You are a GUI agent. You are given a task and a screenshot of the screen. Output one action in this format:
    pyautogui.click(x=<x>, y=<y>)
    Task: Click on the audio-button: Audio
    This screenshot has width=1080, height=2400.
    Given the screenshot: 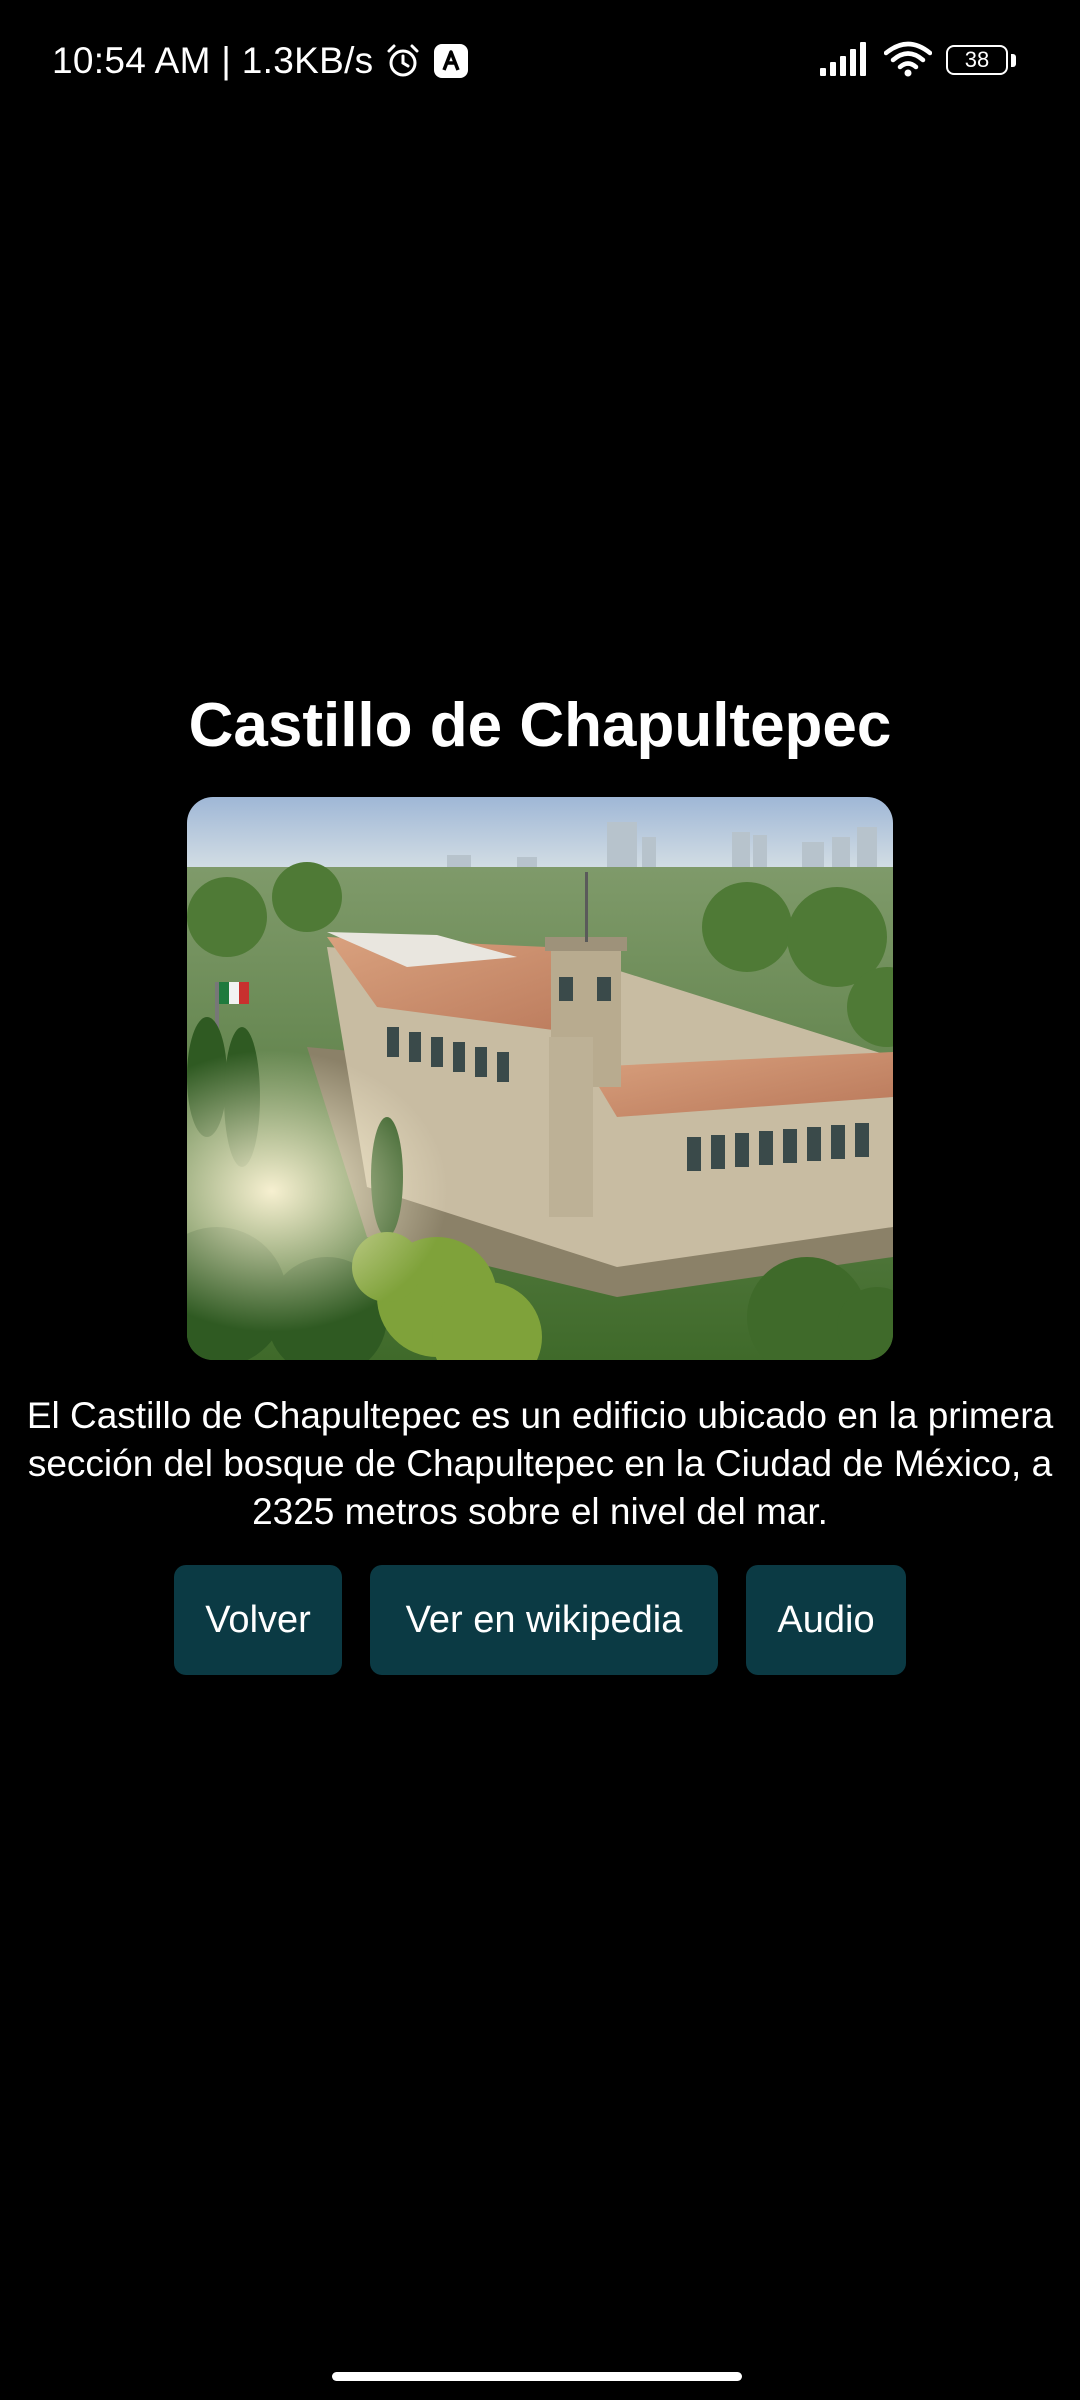 What is the action you would take?
    pyautogui.click(x=826, y=1620)
    